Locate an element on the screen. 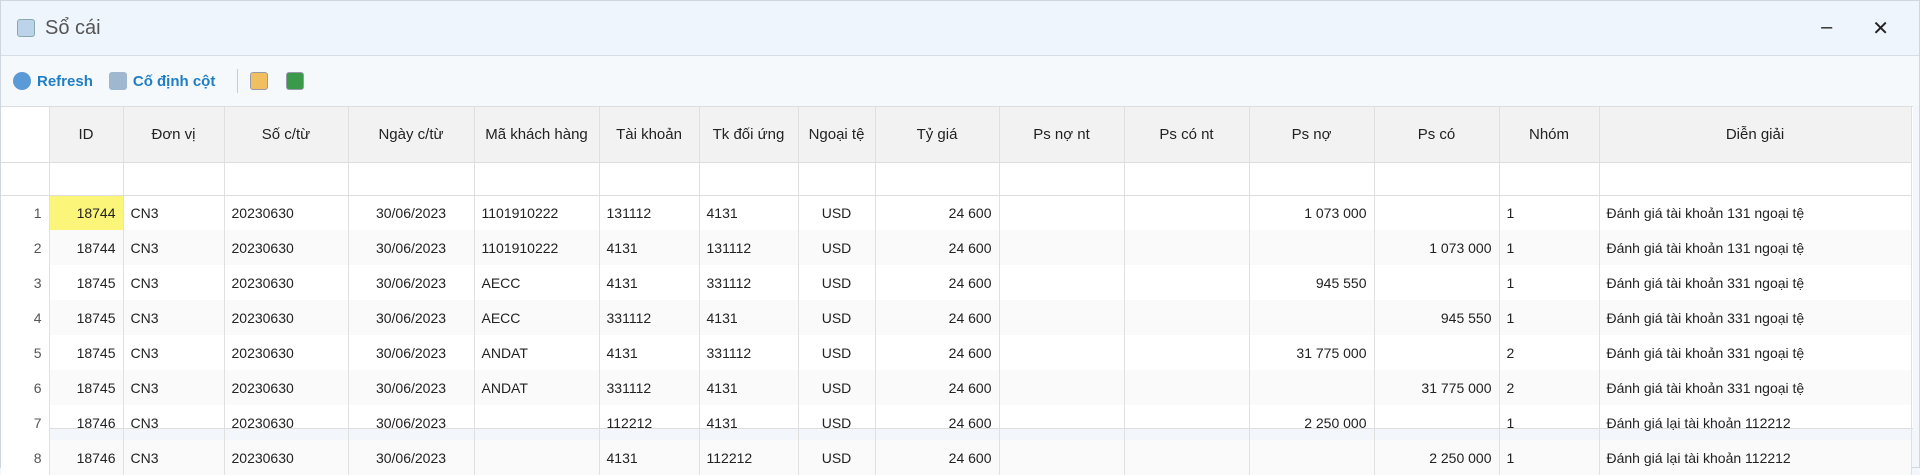  table-cell: 31 775 000 is located at coordinates (1312, 352).